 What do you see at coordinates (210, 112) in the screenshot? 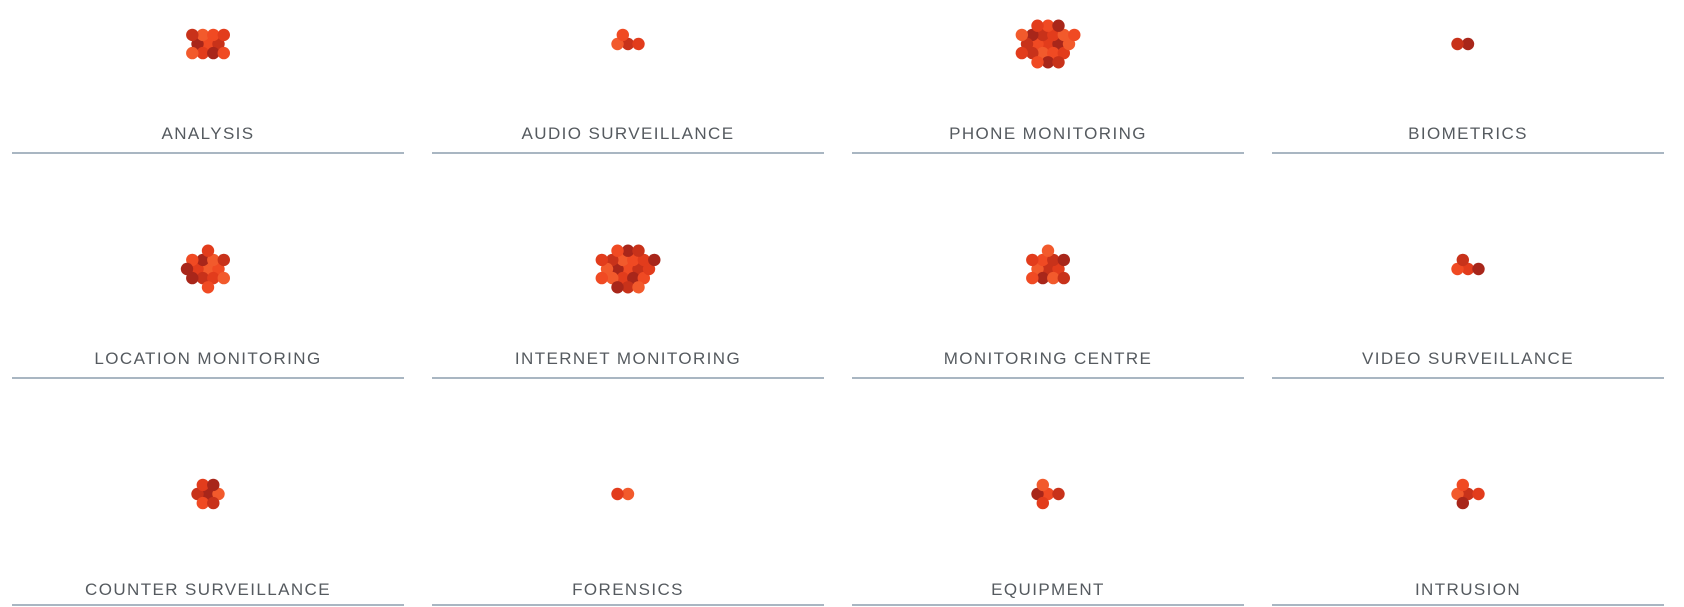
I see `category-tile-analysis: ANALYSIS` at bounding box center [210, 112].